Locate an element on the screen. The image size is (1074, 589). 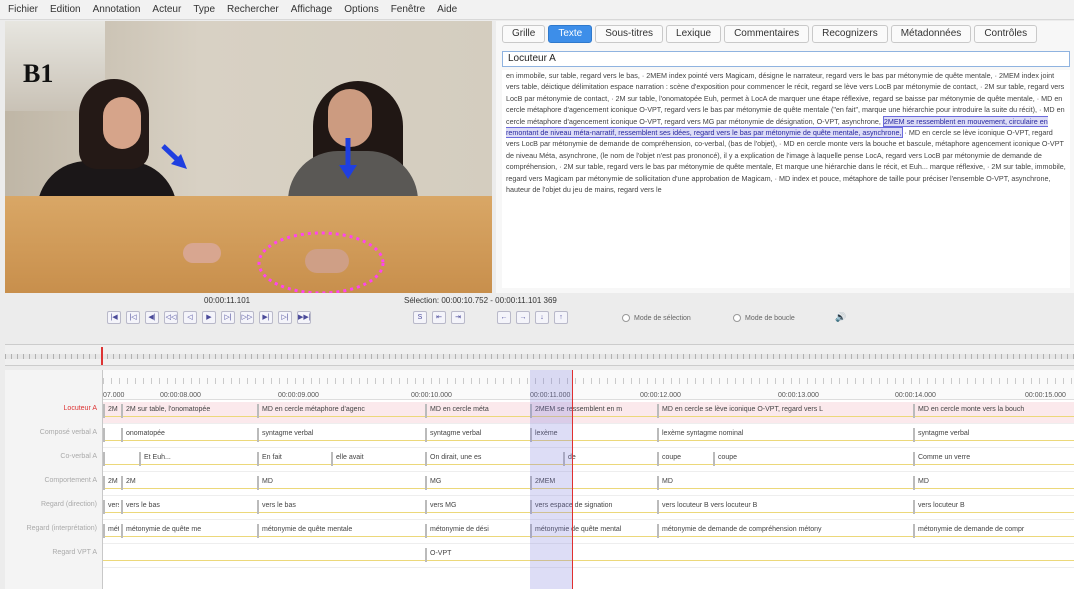
next-annotation-button: → is located at coordinates (523, 317).